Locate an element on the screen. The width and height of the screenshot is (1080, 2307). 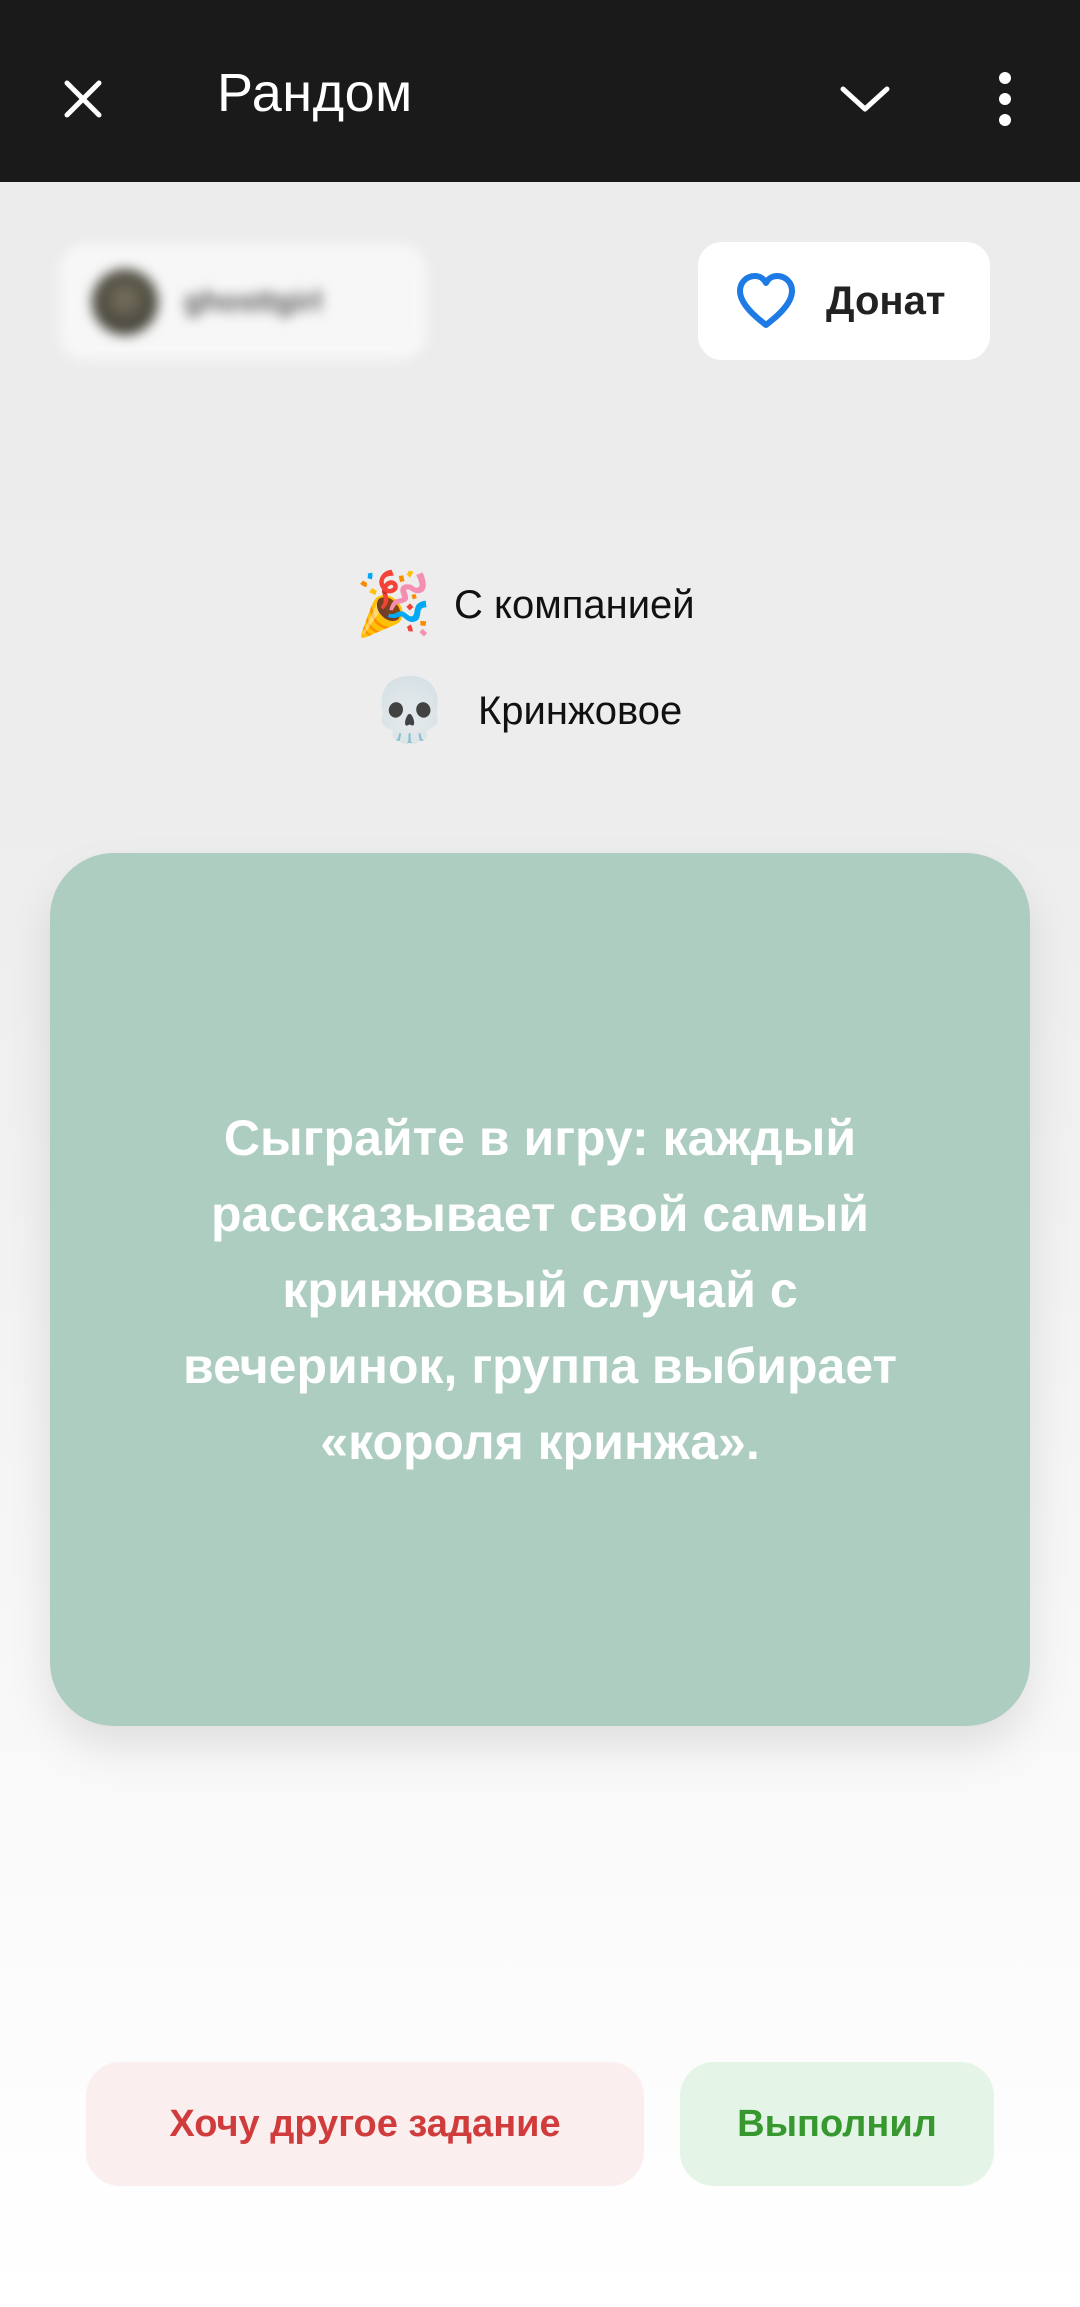
user-chip: ghosttgirl is located at coordinates (243, 302).